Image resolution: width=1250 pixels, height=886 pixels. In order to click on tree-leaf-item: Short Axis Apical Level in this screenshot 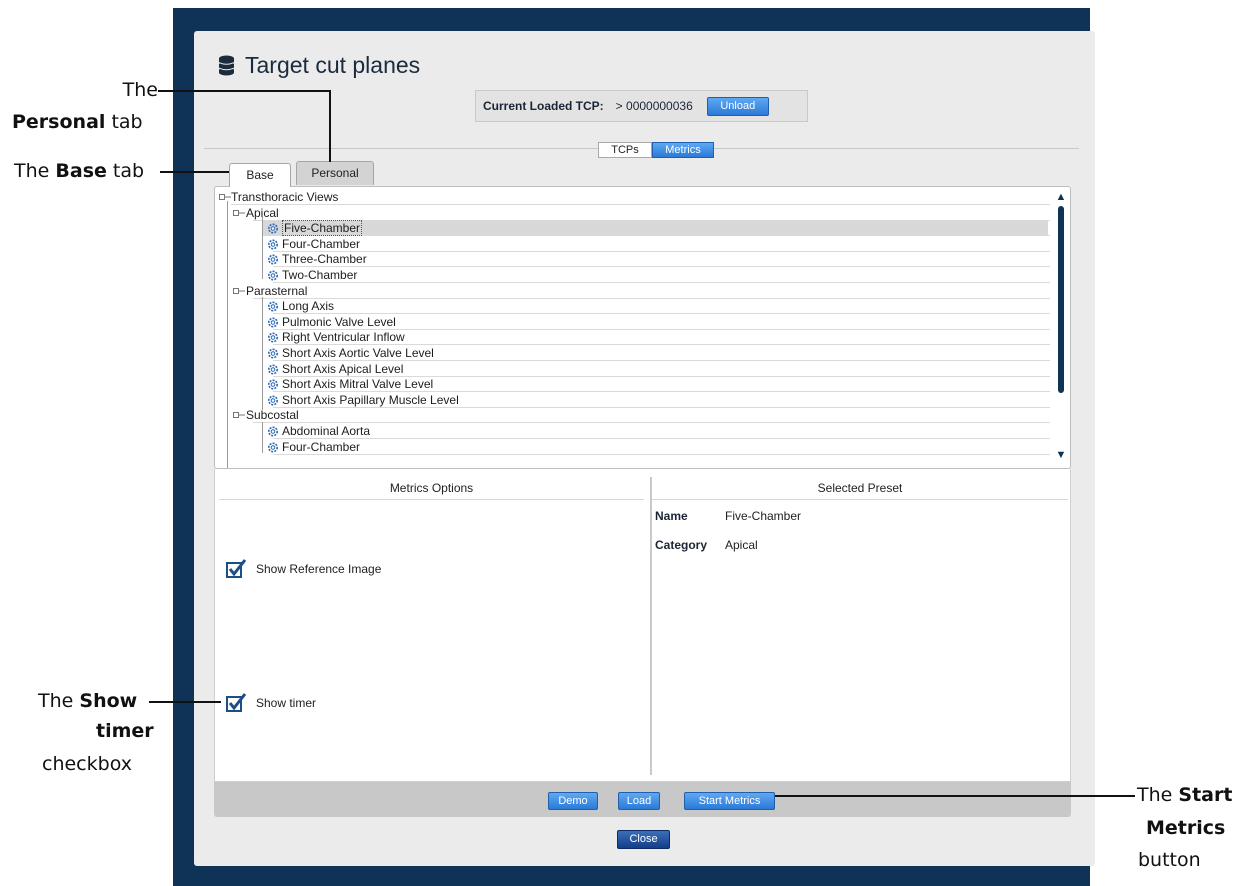, I will do `click(632, 369)`.